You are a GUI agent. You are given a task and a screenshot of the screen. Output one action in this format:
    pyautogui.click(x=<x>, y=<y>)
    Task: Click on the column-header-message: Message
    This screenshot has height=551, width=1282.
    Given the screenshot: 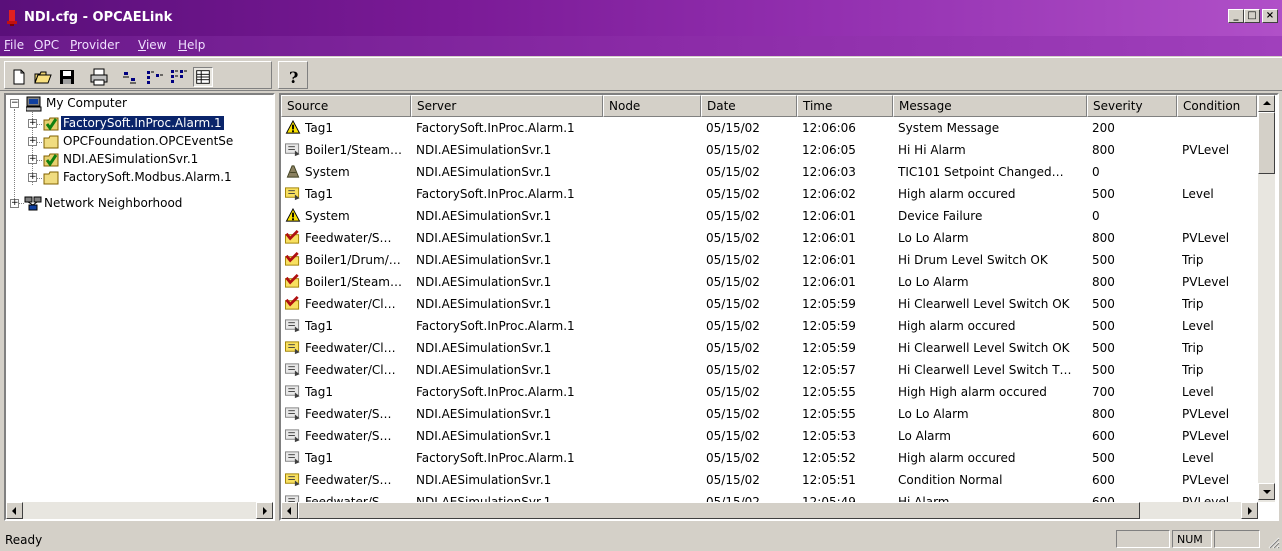 What is the action you would take?
    pyautogui.click(x=990, y=106)
    